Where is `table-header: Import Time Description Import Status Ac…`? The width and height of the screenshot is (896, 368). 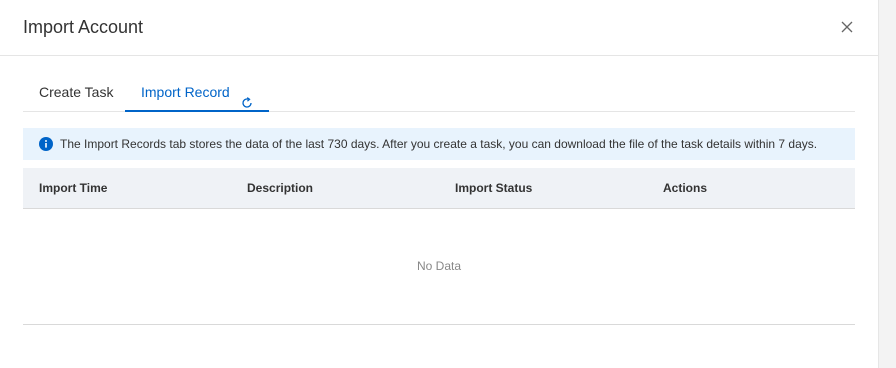
table-header: Import Time Description Import Status Ac… is located at coordinates (439, 188).